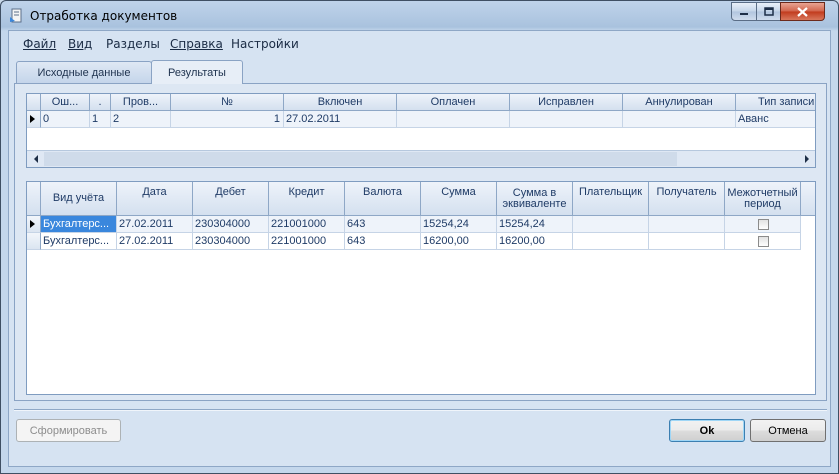 The height and width of the screenshot is (474, 839). I want to click on menu-sections: Разделы, so click(133, 44).